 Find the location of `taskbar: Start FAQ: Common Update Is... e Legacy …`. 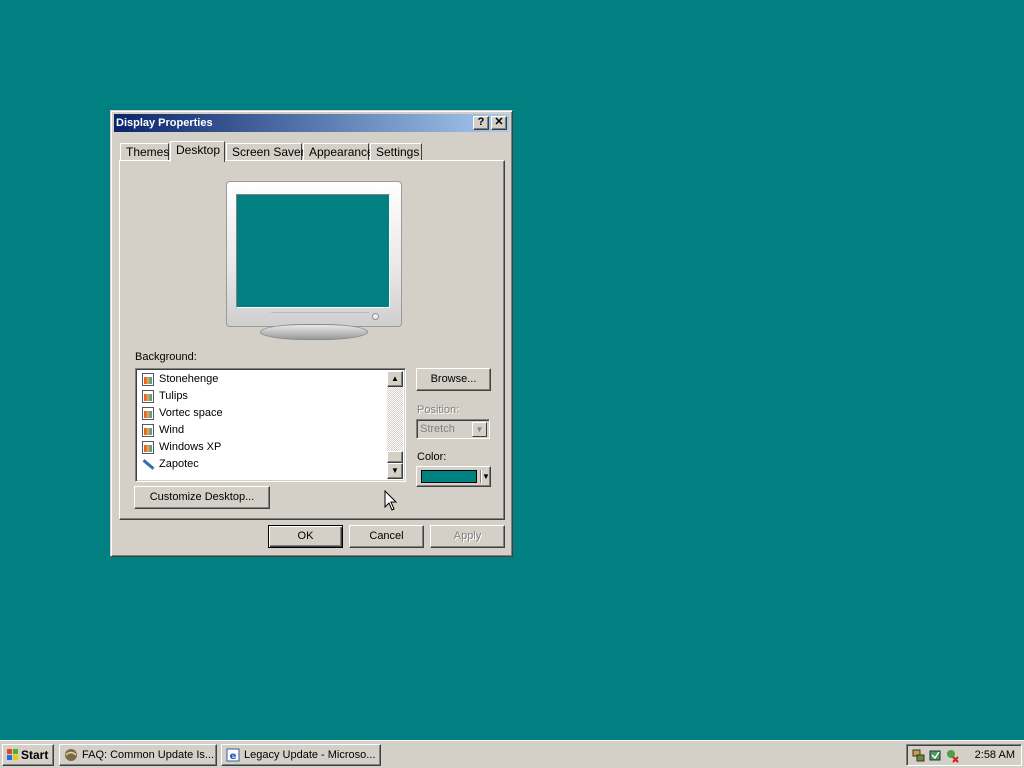

taskbar: Start FAQ: Common Update Is... e Legacy … is located at coordinates (512, 754).